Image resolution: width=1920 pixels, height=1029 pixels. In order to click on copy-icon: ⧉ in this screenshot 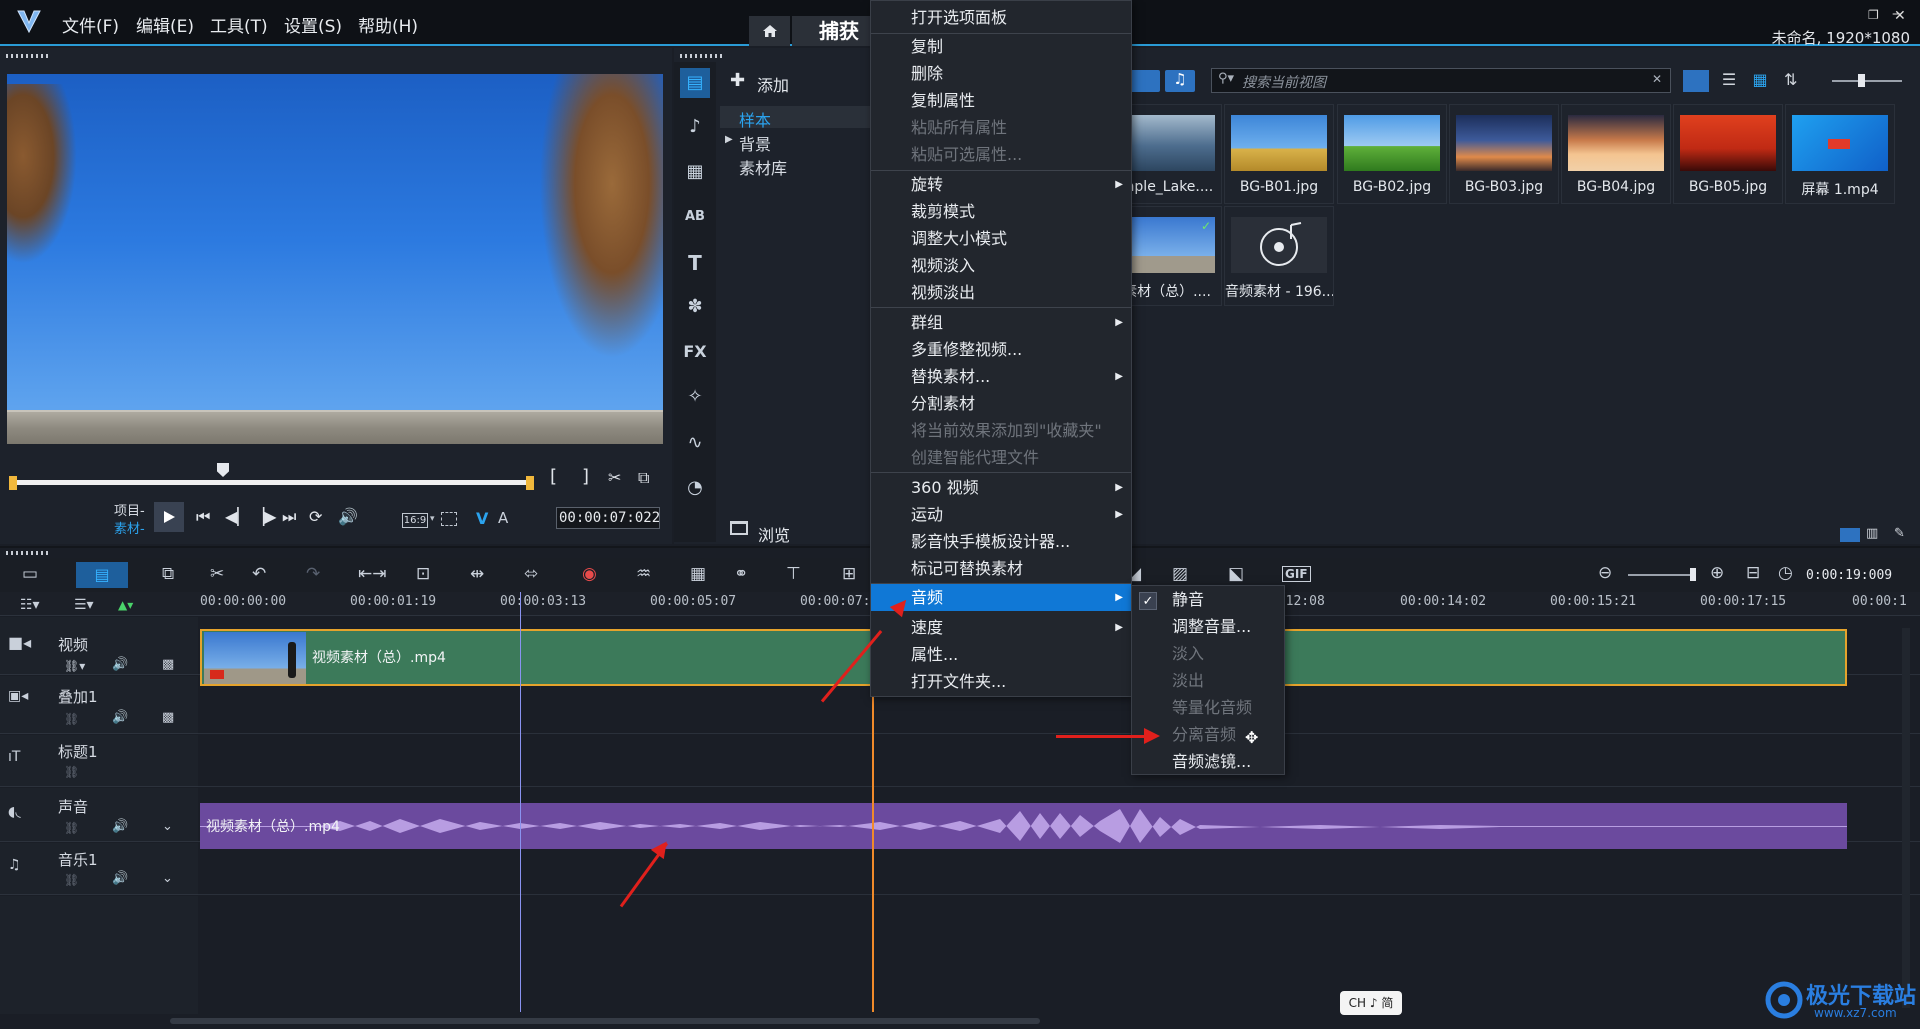, I will do `click(168, 574)`.